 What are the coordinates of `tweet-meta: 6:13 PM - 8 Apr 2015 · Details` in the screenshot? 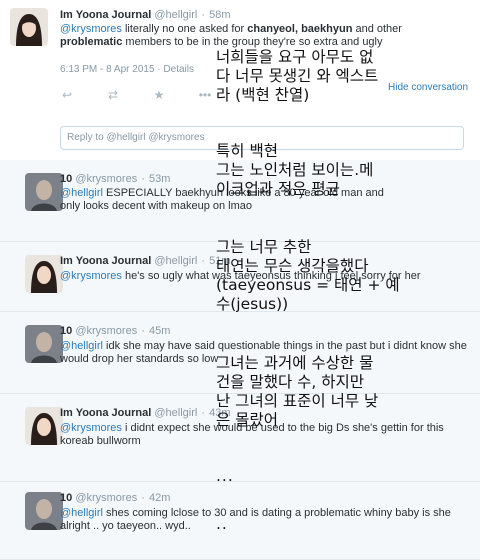 It's located at (127, 69).